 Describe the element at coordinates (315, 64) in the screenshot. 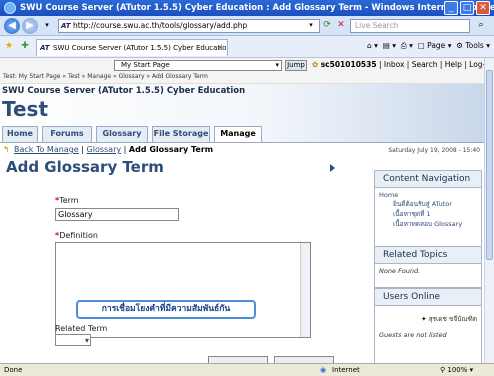

I see `user-star-icon: ✿` at that location.